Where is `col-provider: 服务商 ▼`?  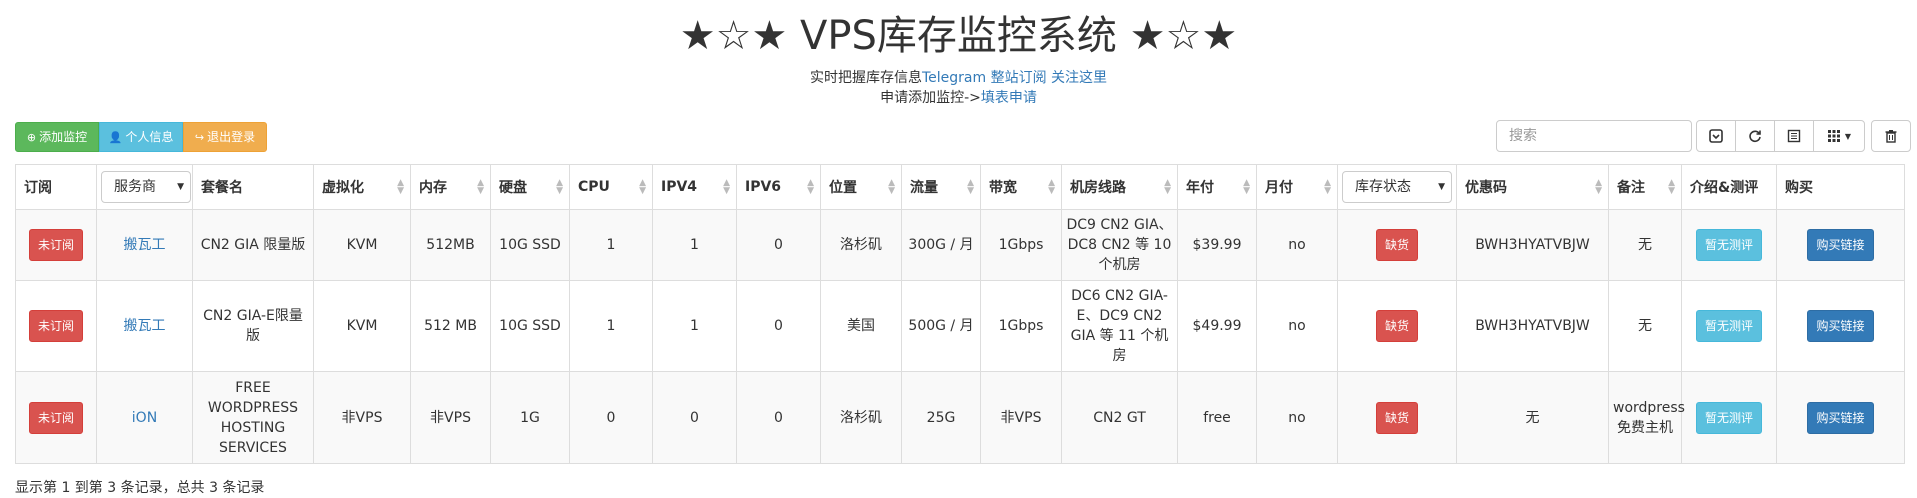 col-provider: 服务商 ▼ is located at coordinates (144, 187).